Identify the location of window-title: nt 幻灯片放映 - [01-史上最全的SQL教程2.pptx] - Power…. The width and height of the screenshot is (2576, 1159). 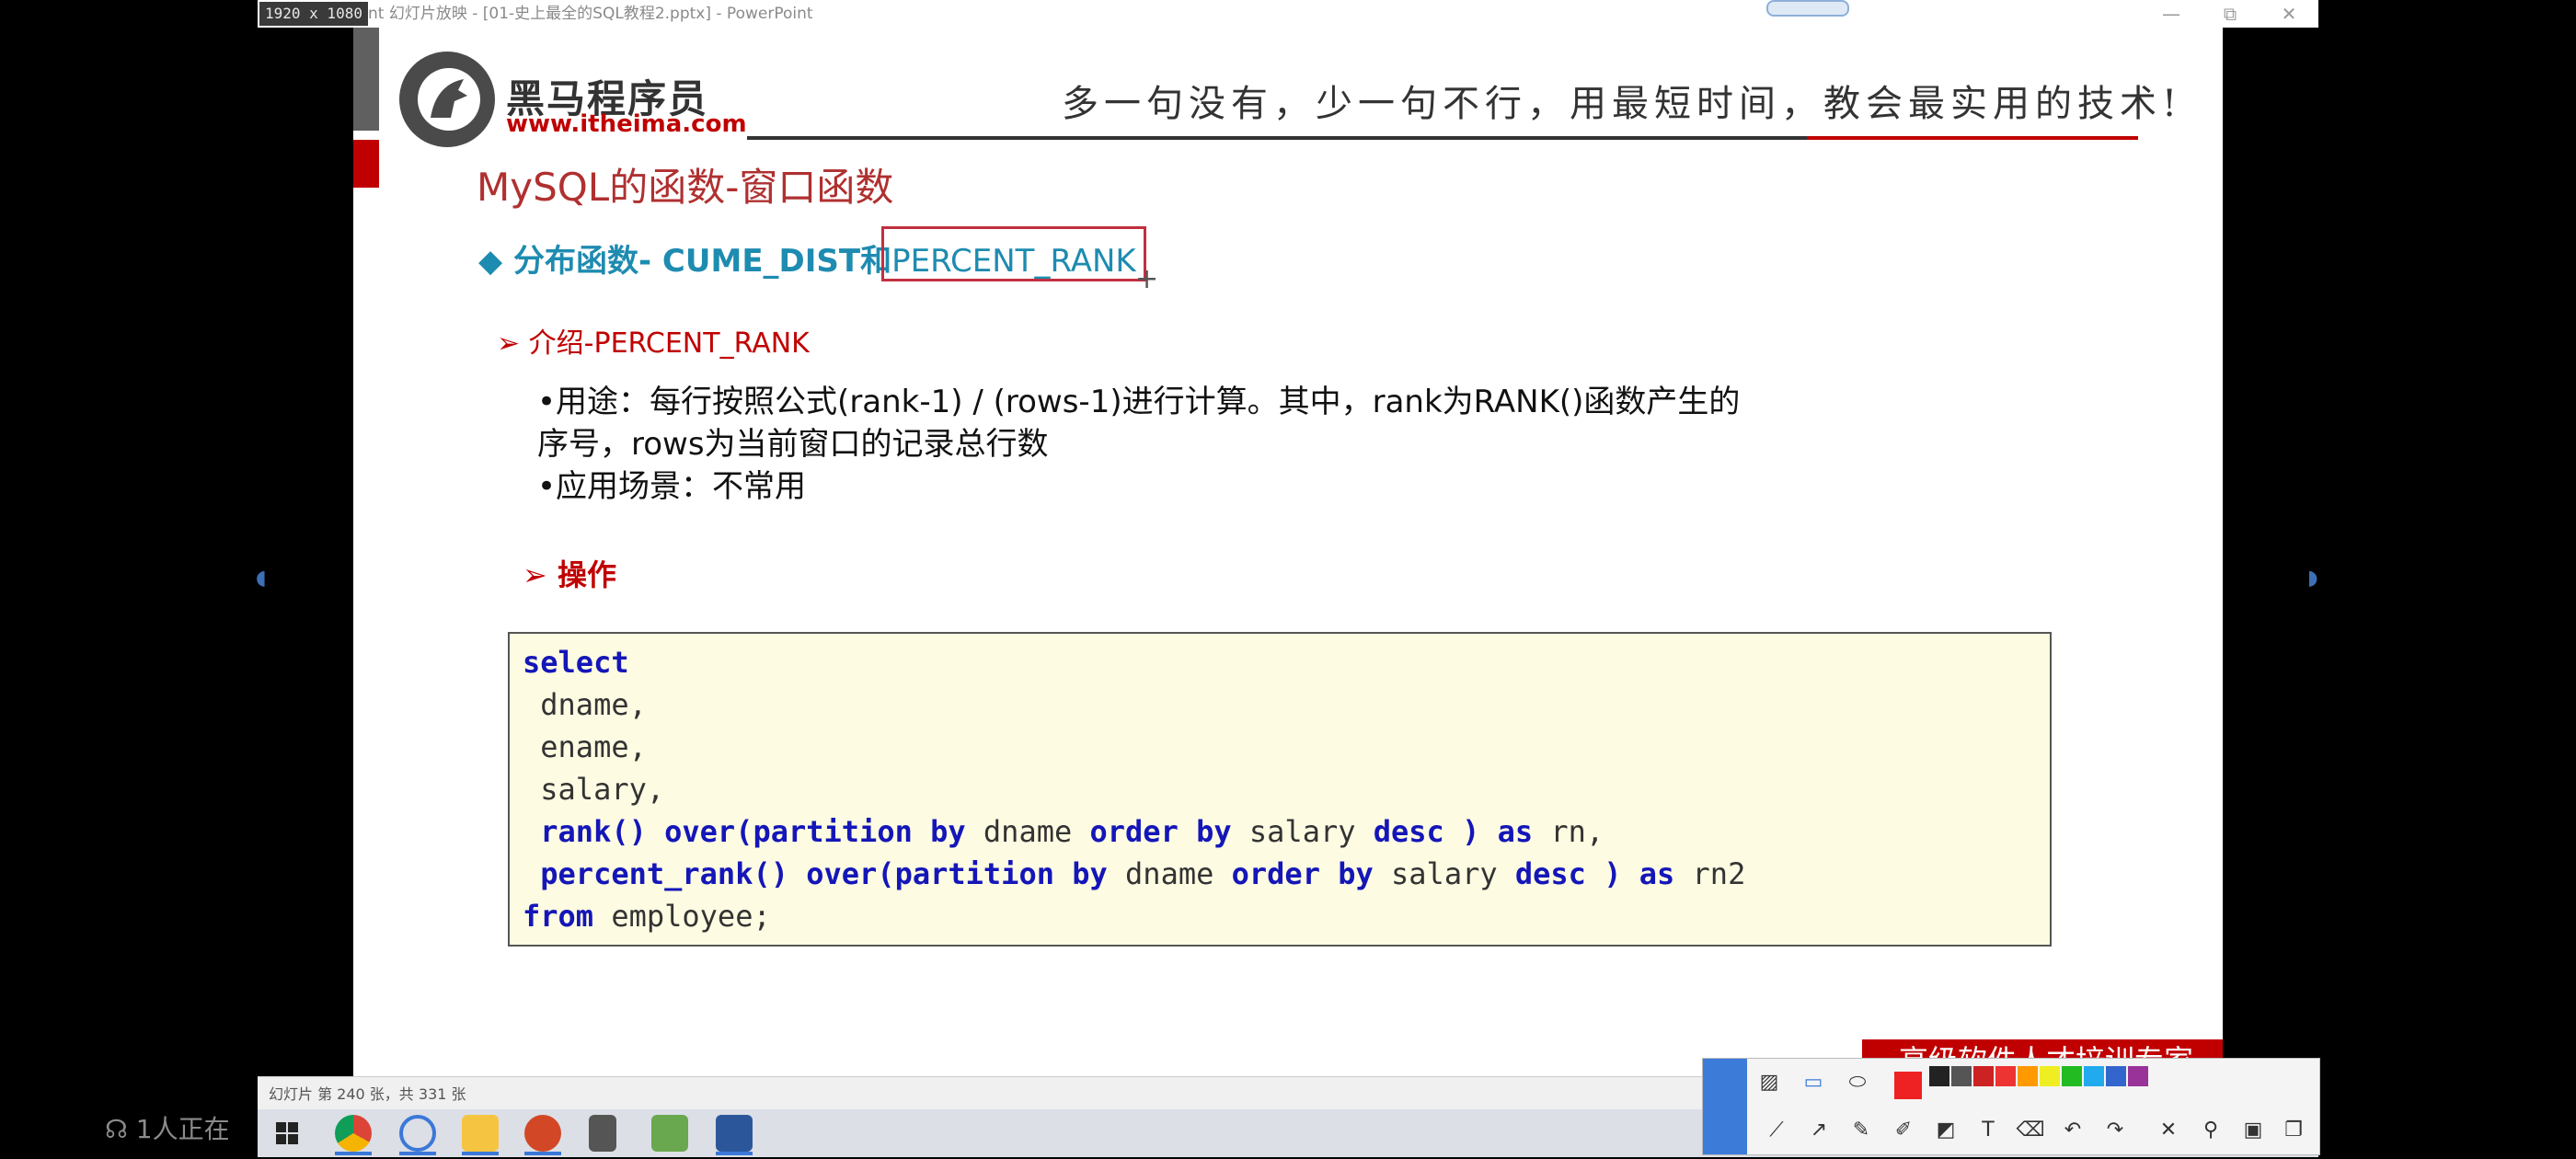
(590, 14).